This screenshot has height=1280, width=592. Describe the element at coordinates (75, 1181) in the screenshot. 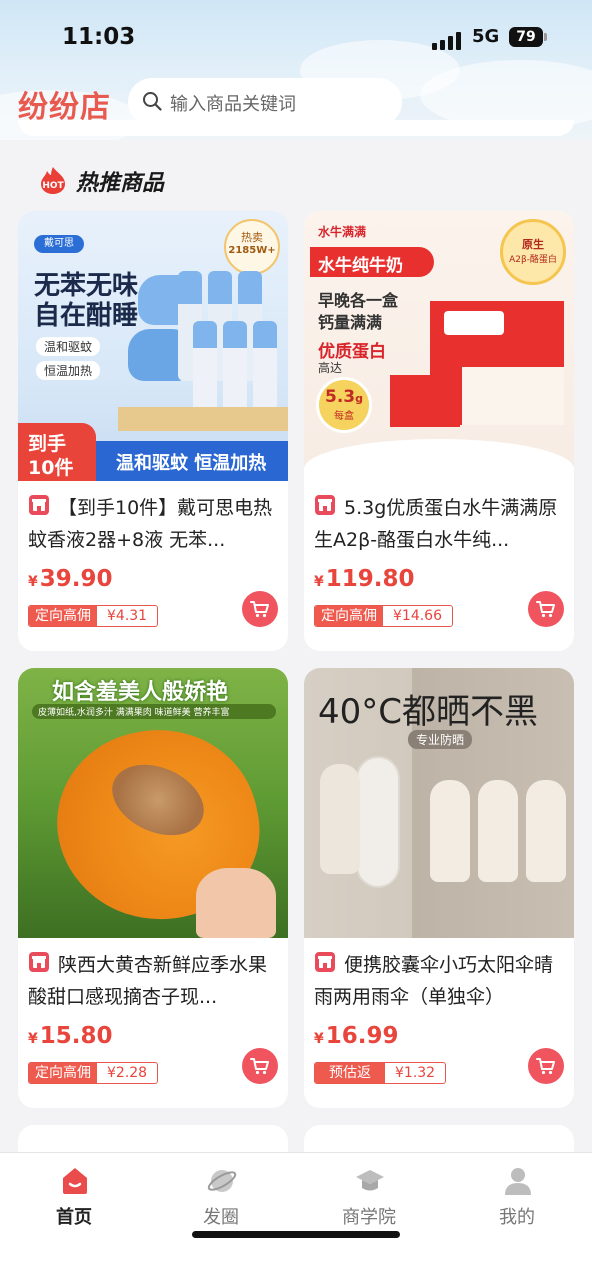

I see `home-icon` at that location.